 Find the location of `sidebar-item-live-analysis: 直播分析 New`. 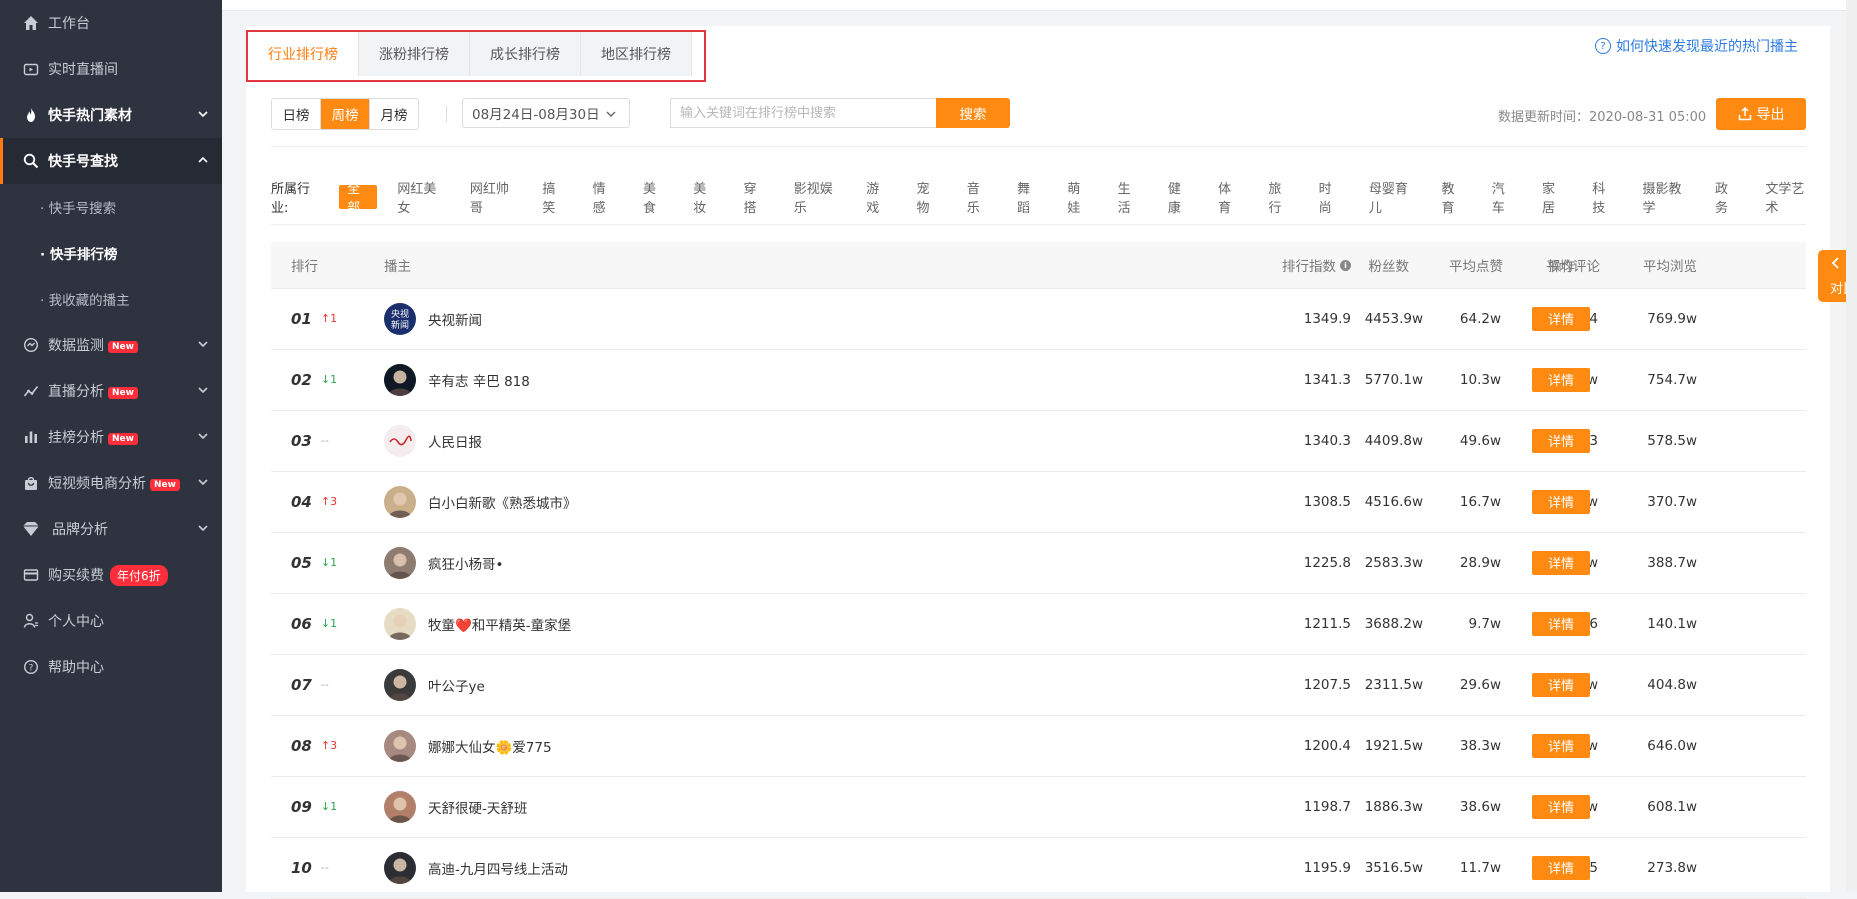

sidebar-item-live-analysis: 直播分析 New is located at coordinates (111, 391).